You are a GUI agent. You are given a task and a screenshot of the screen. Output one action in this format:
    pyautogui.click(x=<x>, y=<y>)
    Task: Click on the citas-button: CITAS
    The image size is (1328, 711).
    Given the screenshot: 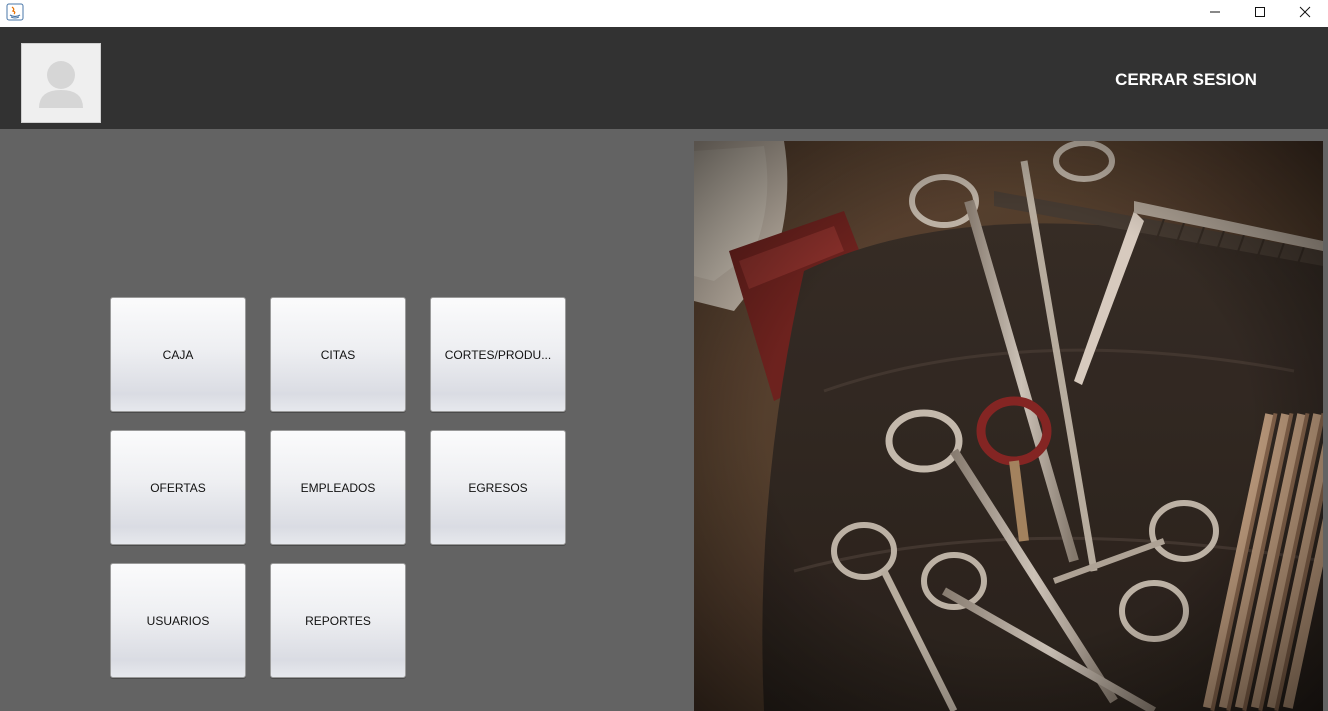 What is the action you would take?
    pyautogui.click(x=338, y=354)
    